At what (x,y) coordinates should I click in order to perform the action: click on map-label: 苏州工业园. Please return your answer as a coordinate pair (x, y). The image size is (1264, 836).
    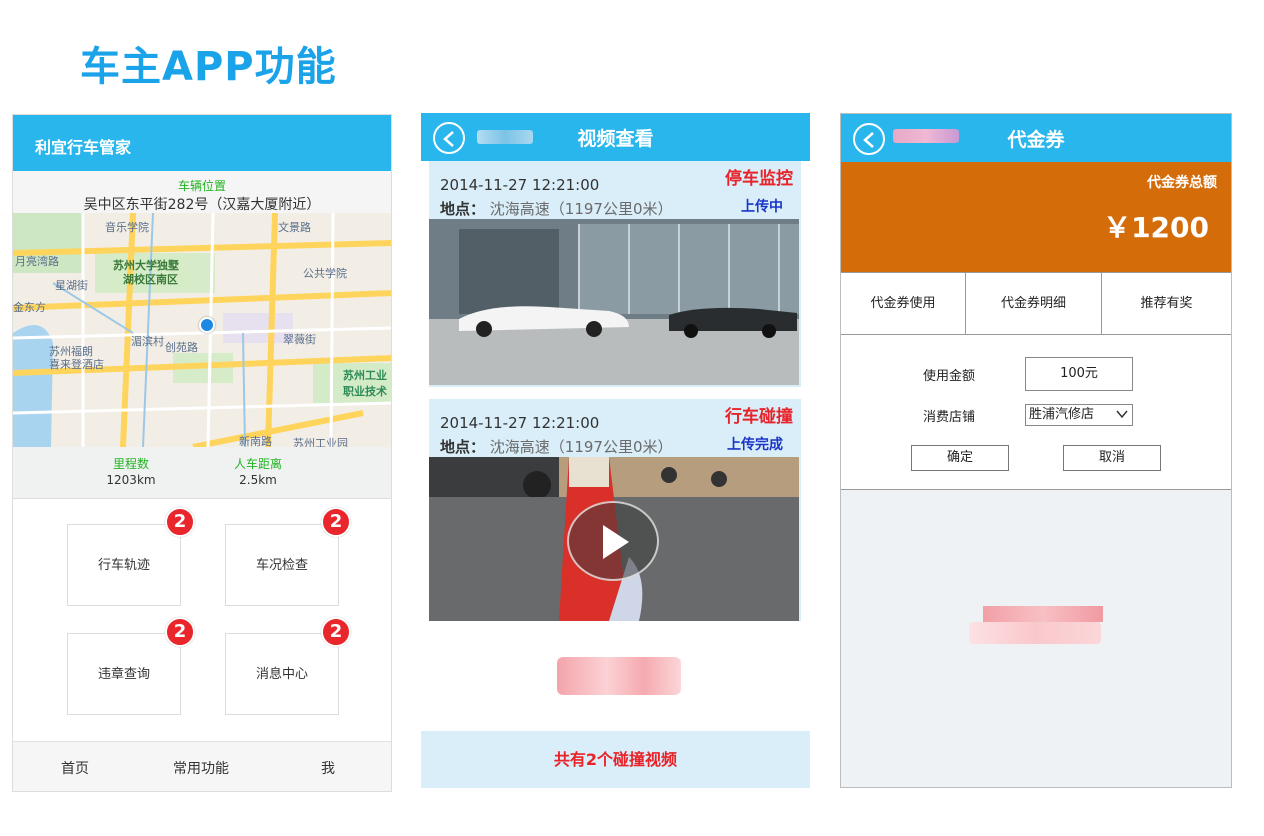
    Looking at the image, I should click on (320, 442).